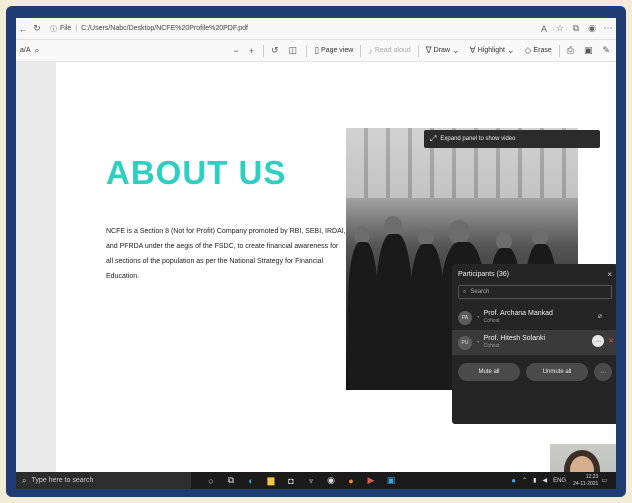 Image resolution: width=632 pixels, height=503 pixels. I want to click on participants-title: Participants (36), so click(483, 274).